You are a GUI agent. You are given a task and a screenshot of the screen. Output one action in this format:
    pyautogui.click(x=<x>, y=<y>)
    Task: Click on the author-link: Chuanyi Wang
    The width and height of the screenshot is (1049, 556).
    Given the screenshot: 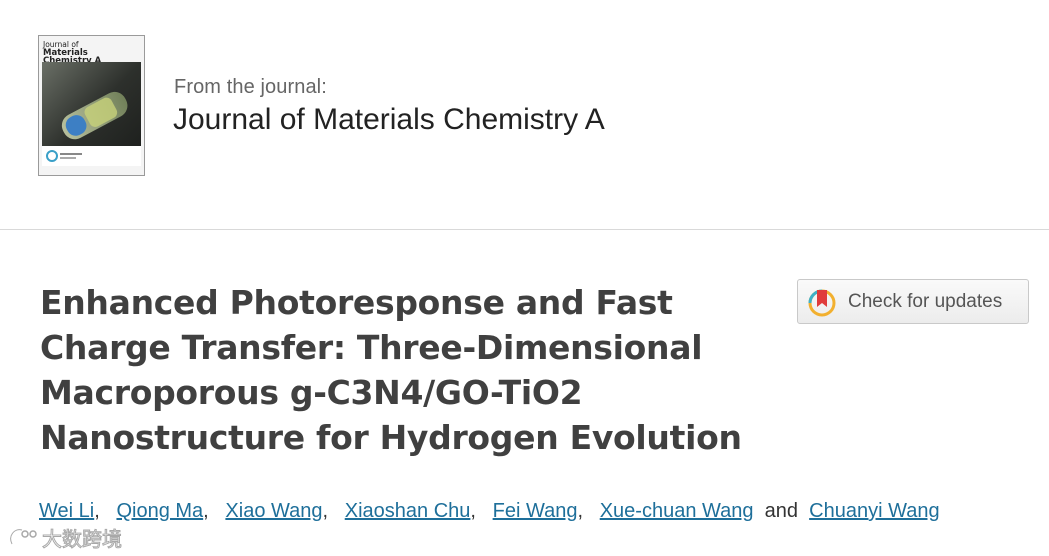 What is the action you would take?
    pyautogui.click(x=874, y=511)
    